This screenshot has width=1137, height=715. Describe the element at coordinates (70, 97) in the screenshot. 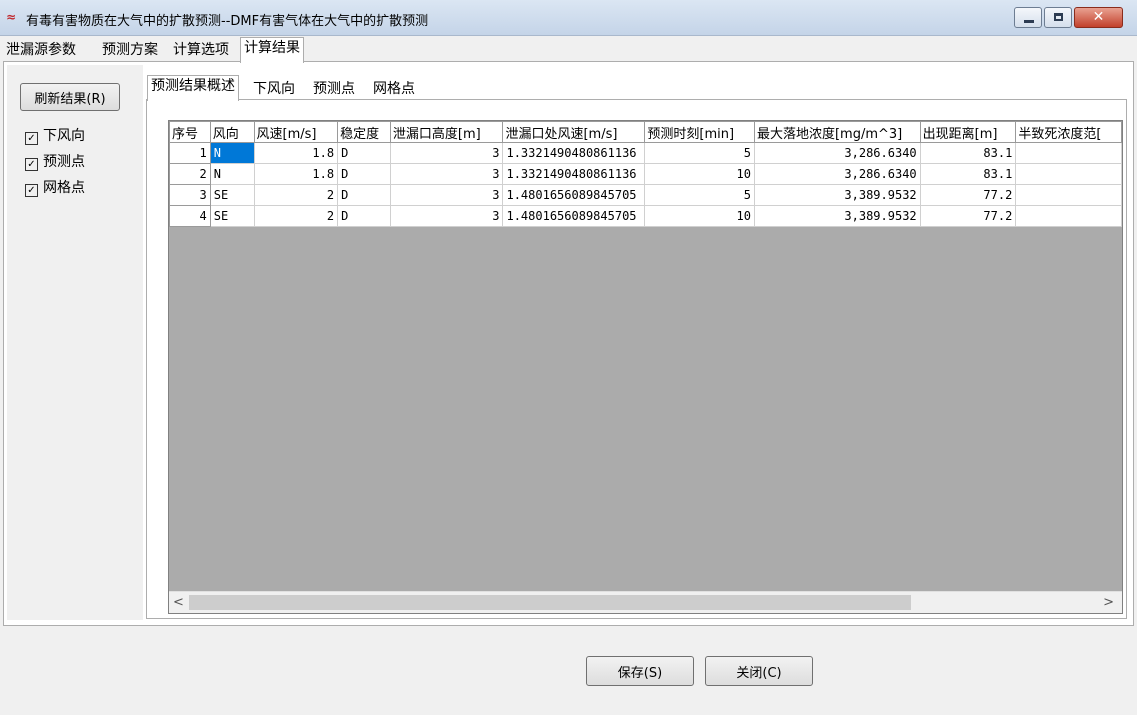

I see `refresh-results-button: 刷新结果(R)` at that location.